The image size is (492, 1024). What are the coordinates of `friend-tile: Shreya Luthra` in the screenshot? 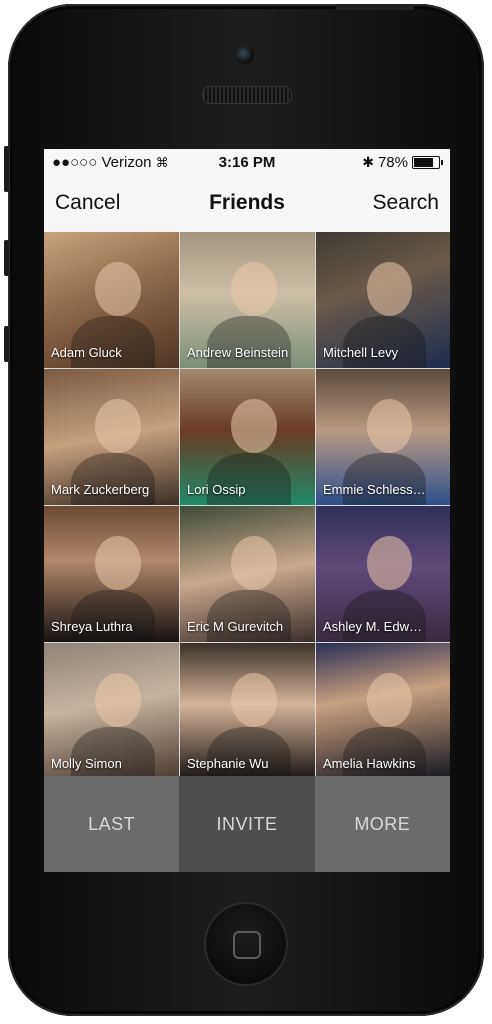 It's located at (111, 574).